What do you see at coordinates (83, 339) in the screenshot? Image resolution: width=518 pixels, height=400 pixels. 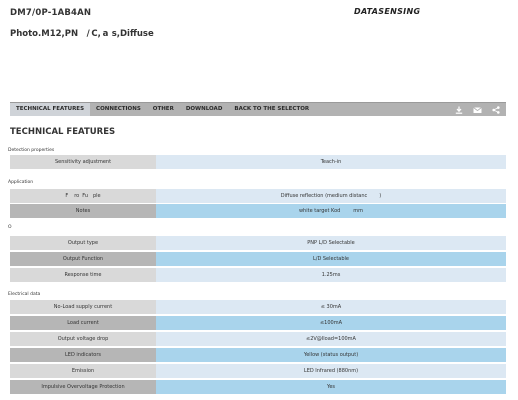 I see `row-key: Output voltage drop` at bounding box center [83, 339].